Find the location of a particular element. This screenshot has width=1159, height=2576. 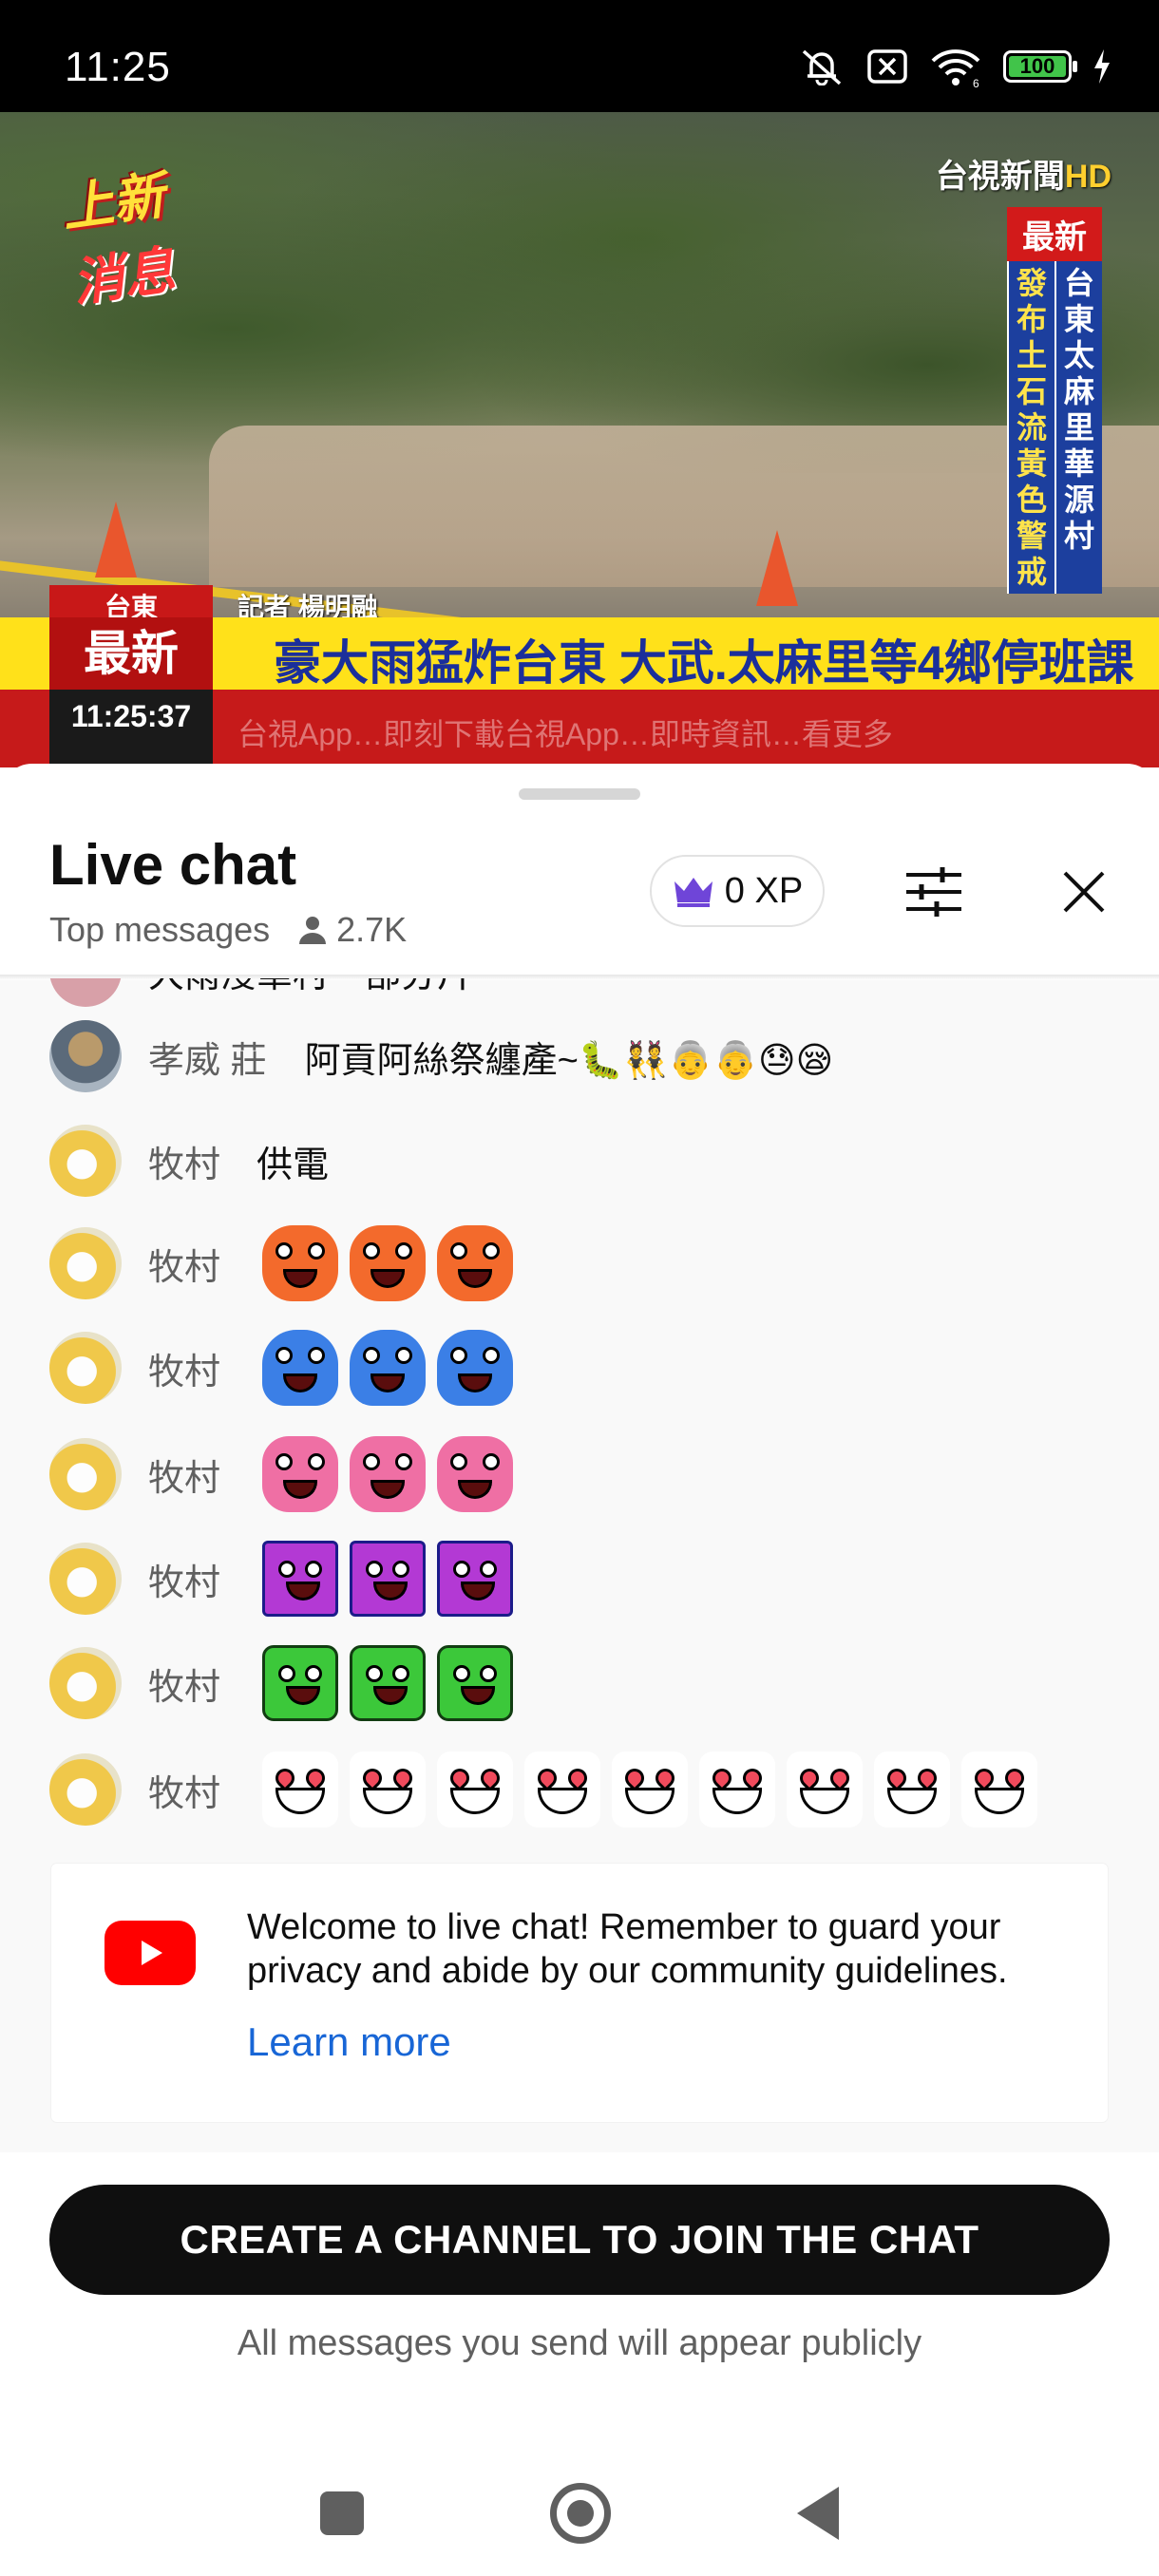

chat-message: 孝威 莊 阿貢阿絲祭纏產~🐛👯👵👵😓😪 is located at coordinates (441, 1056).